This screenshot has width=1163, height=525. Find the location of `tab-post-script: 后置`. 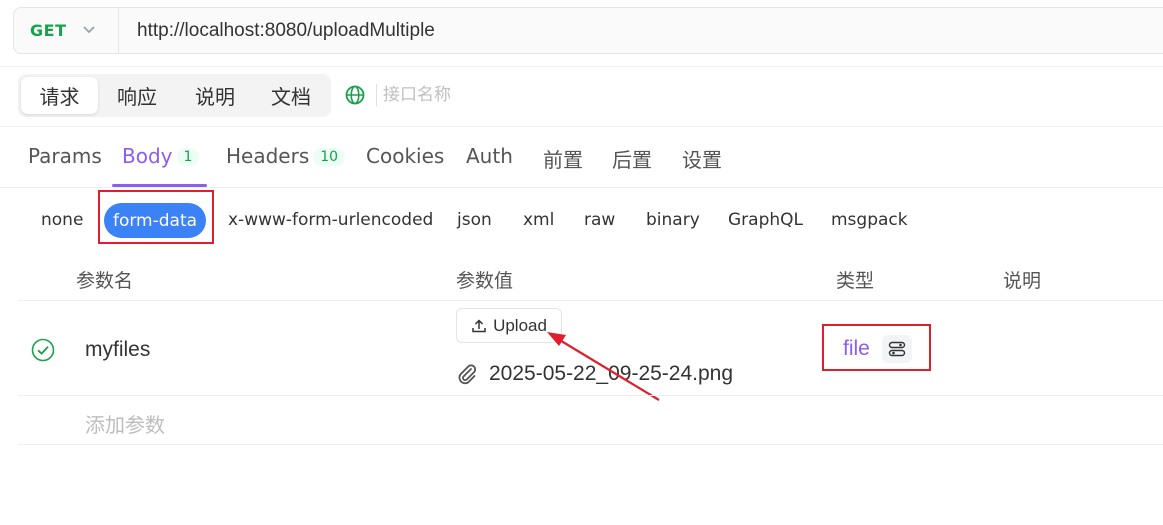

tab-post-script: 后置 is located at coordinates (632, 158).